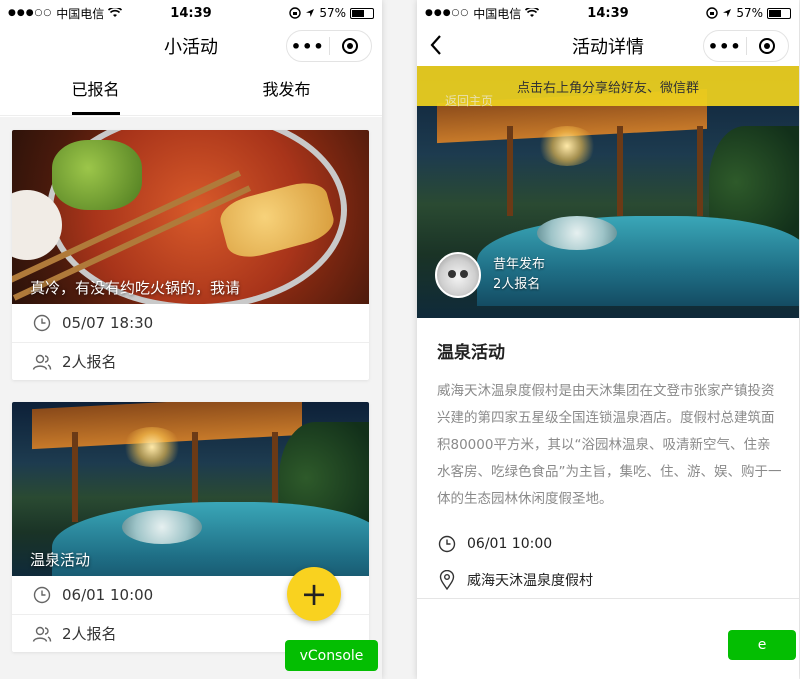  I want to click on author-name: 昔年发布, so click(519, 264).